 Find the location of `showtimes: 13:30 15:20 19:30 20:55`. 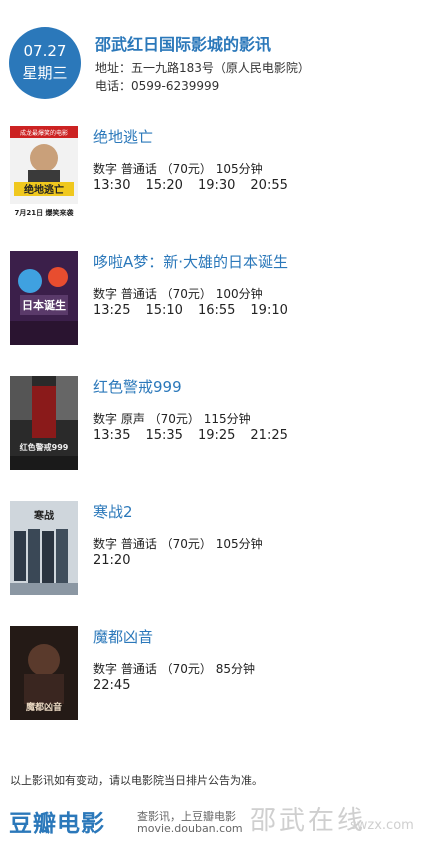

showtimes: 13:30 15:20 19:30 20:55 is located at coordinates (198, 185).